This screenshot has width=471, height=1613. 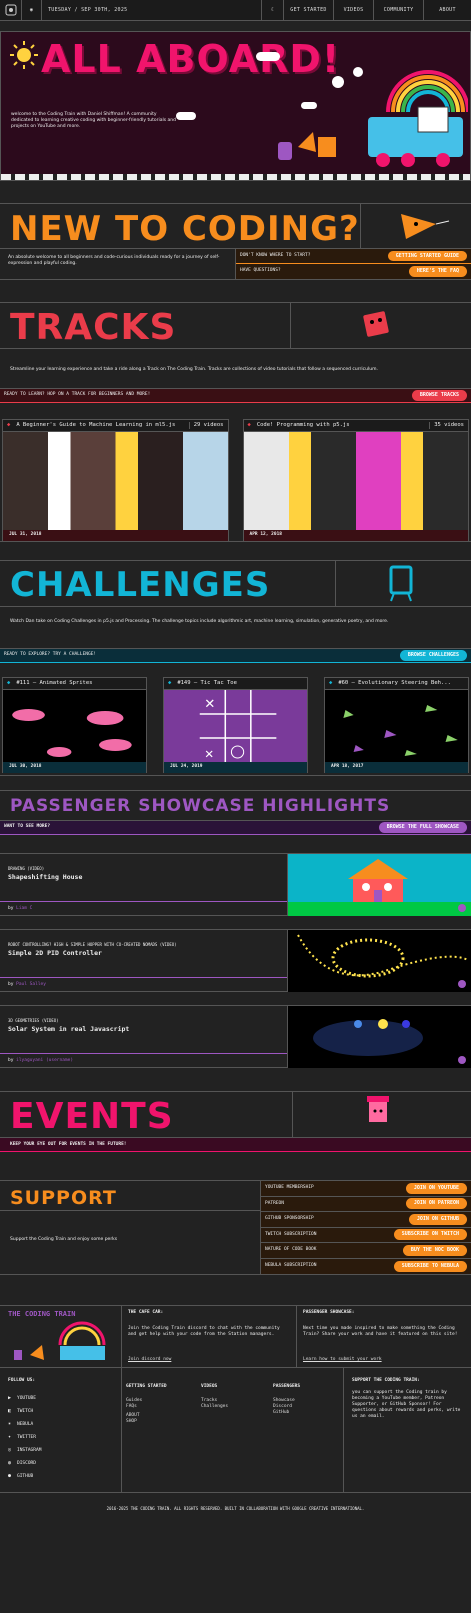 What do you see at coordinates (430, 1235) in the screenshot?
I see `support-button: SUBSCRIBE ON TWITCH` at bounding box center [430, 1235].